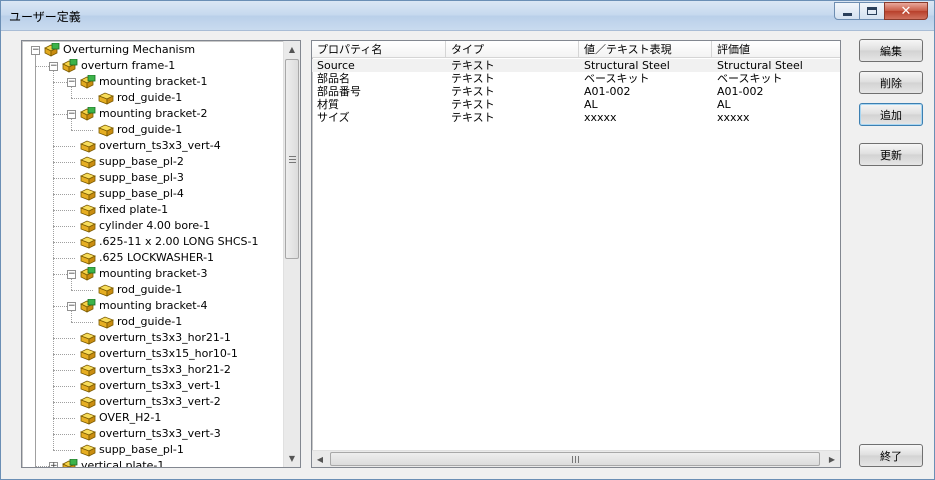 This screenshot has width=935, height=480. I want to click on title-bar: ユーザー定義 ✕, so click(467, 16).